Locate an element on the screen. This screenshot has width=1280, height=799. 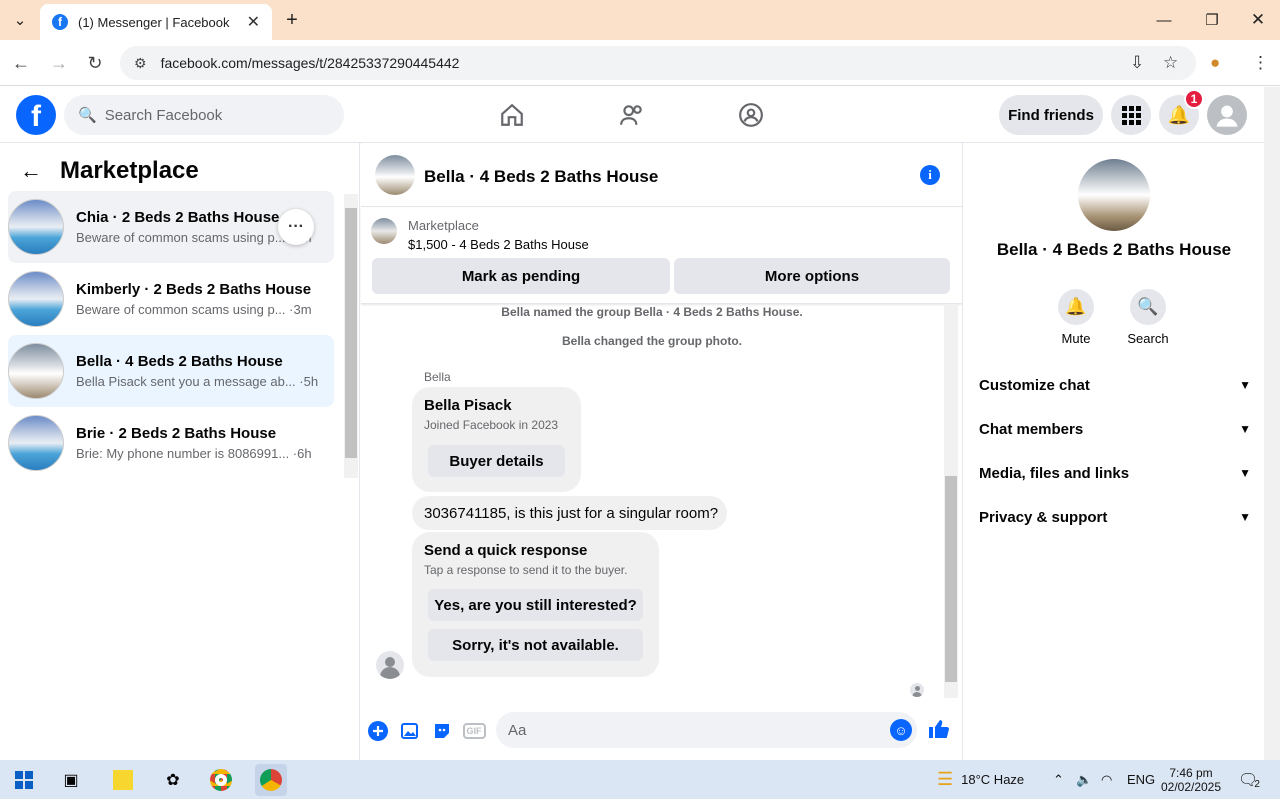
find-friends-button: Find friends is located at coordinates (1051, 115).